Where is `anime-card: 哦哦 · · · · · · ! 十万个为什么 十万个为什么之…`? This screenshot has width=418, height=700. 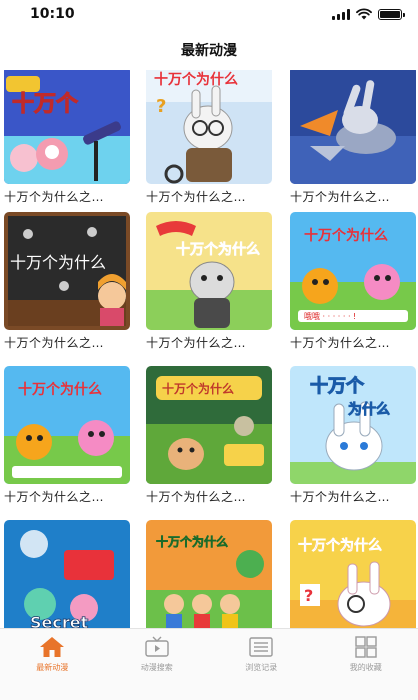 anime-card: 哦哦 · · · · · · ! 十万个为什么 十万个为什么之… is located at coordinates (353, 281).